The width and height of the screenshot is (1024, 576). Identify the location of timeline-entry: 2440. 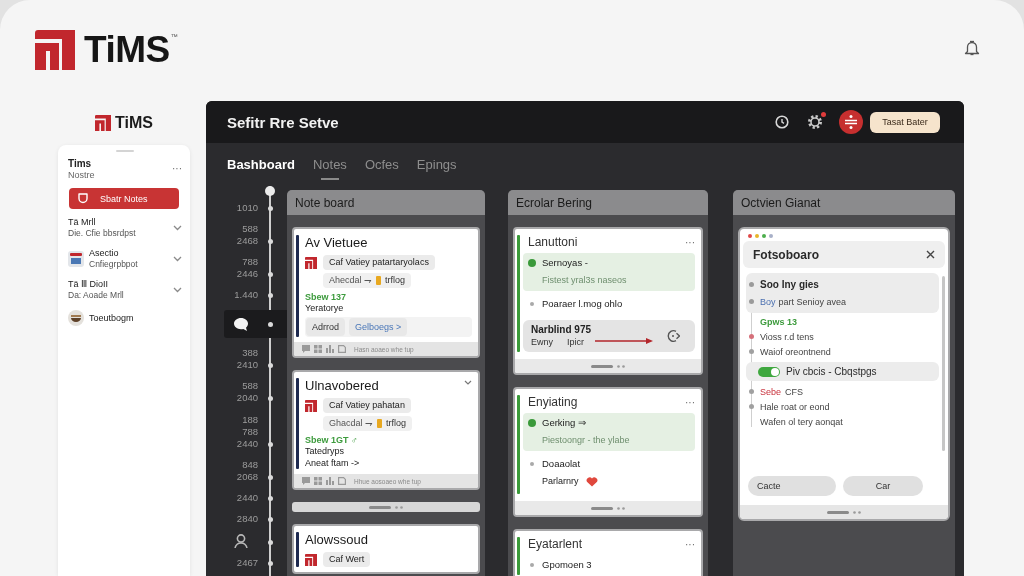
(255, 497).